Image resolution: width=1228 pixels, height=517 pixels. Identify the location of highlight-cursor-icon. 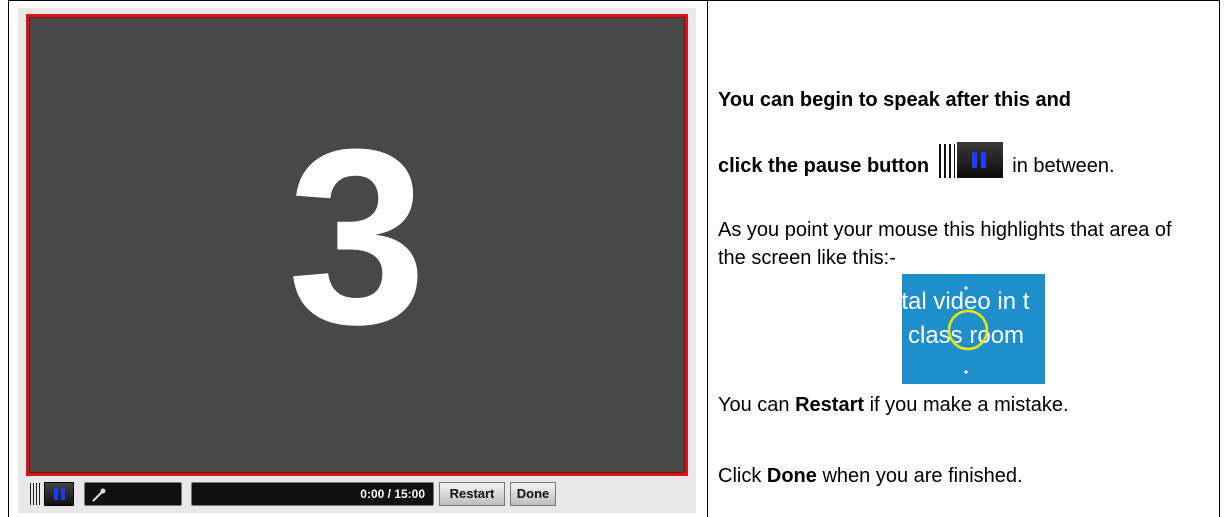
(968, 330).